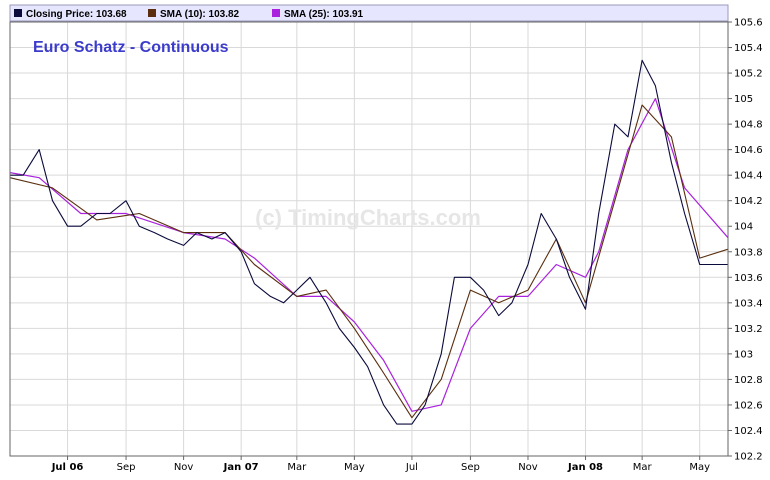 The height and width of the screenshot is (480, 770). What do you see at coordinates (748, 329) in the screenshot?
I see `y-tick-label: 103.2` at bounding box center [748, 329].